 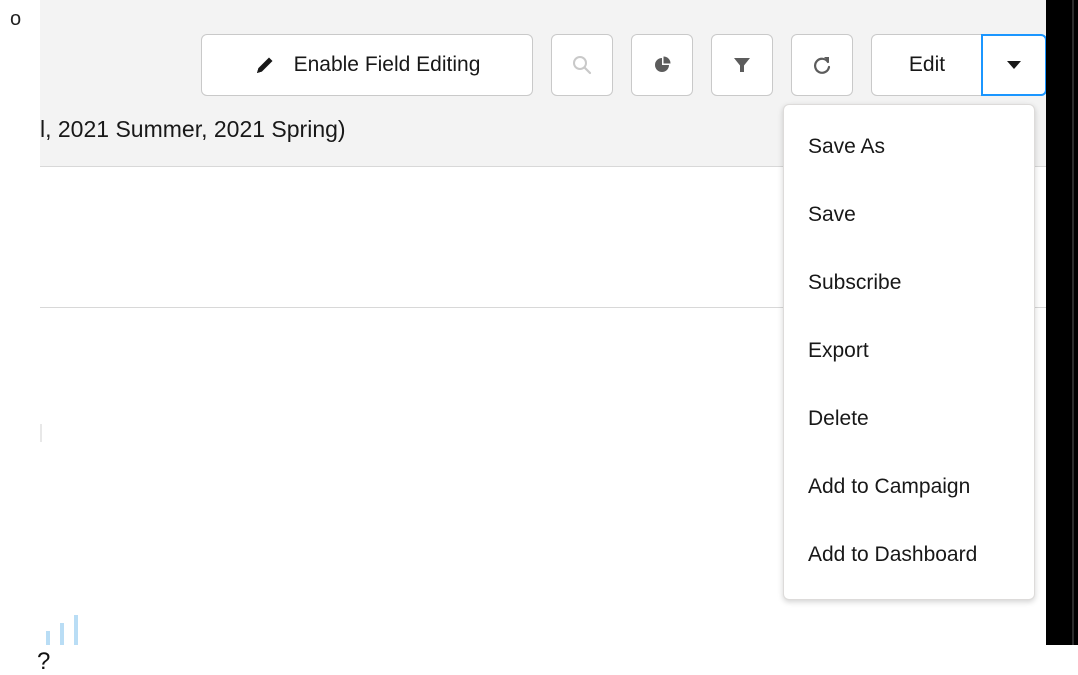 What do you see at coordinates (832, 215) in the screenshot?
I see `menu-item-save: Save` at bounding box center [832, 215].